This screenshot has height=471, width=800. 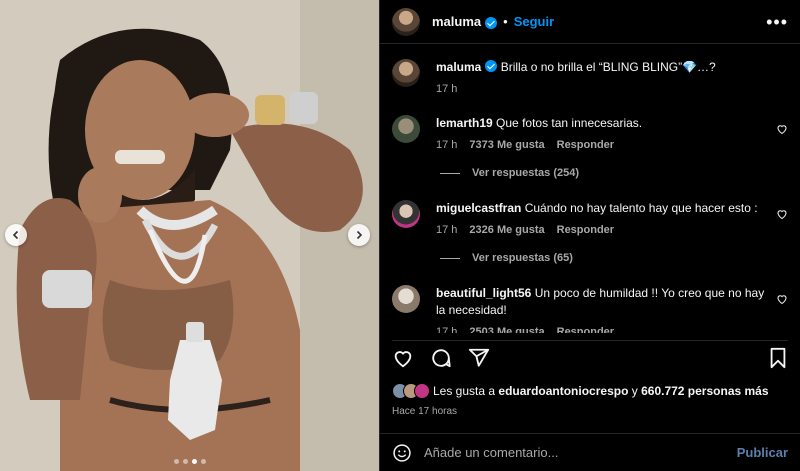 What do you see at coordinates (478, 208) in the screenshot?
I see `comment-username: miguelcastfran` at bounding box center [478, 208].